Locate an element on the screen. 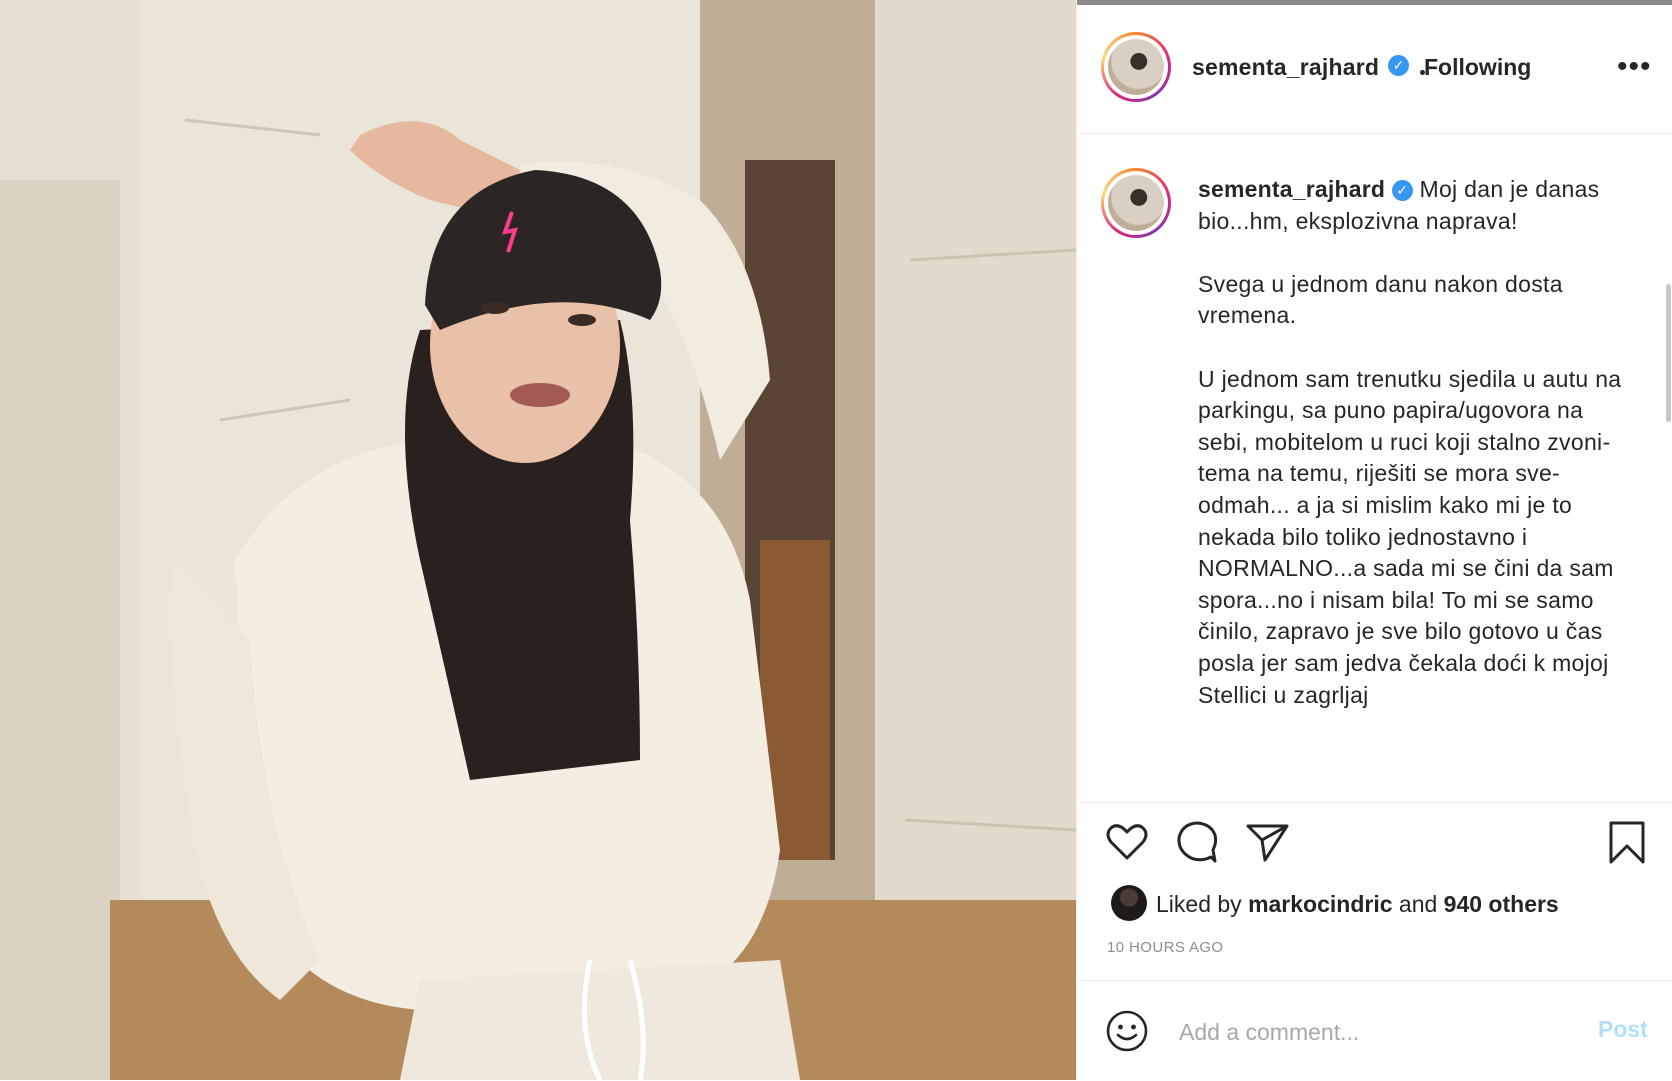  likes-and: and is located at coordinates (1418, 904).